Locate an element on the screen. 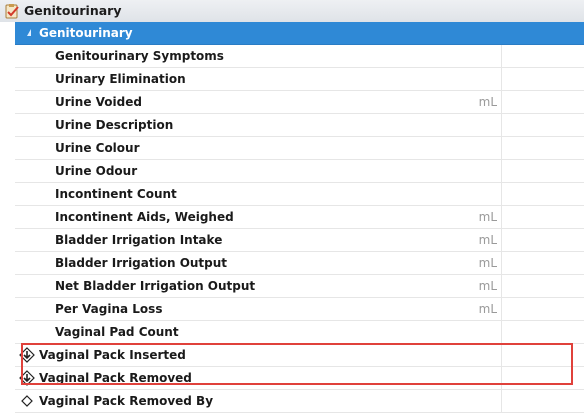  row-label-cell: Genitourinary Symptoms is located at coordinates (258, 56).